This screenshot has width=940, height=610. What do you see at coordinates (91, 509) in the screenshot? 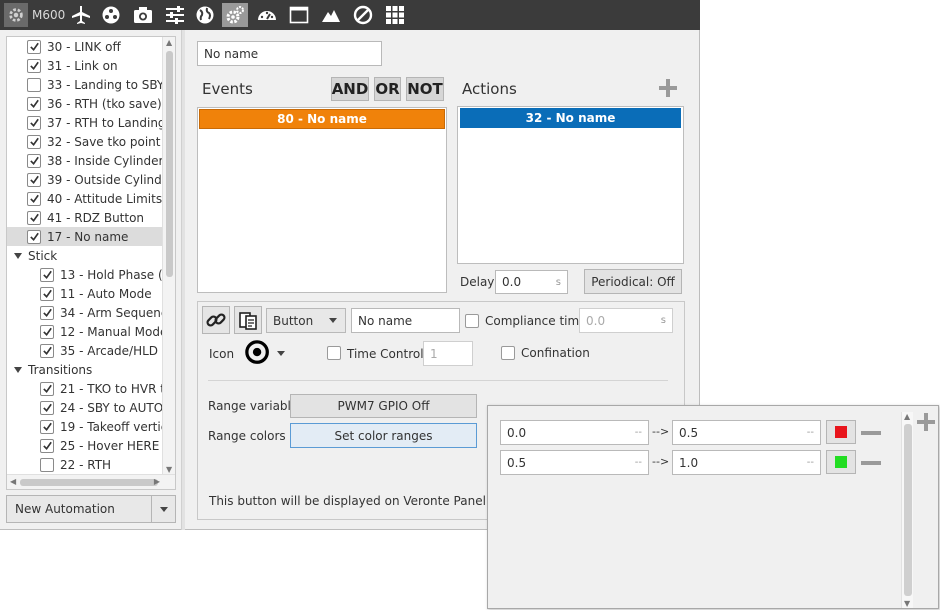
I see `new-automation-button: New Automation` at bounding box center [91, 509].